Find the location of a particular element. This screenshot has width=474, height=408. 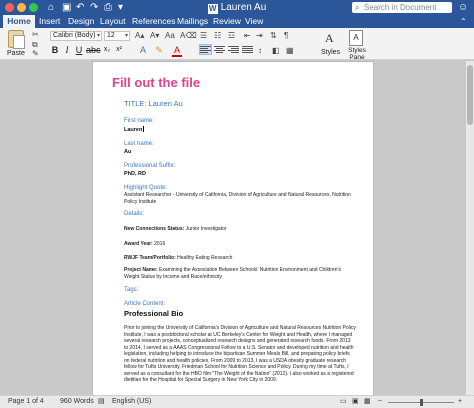

zoom-slider-handle is located at coordinates (421, 402).